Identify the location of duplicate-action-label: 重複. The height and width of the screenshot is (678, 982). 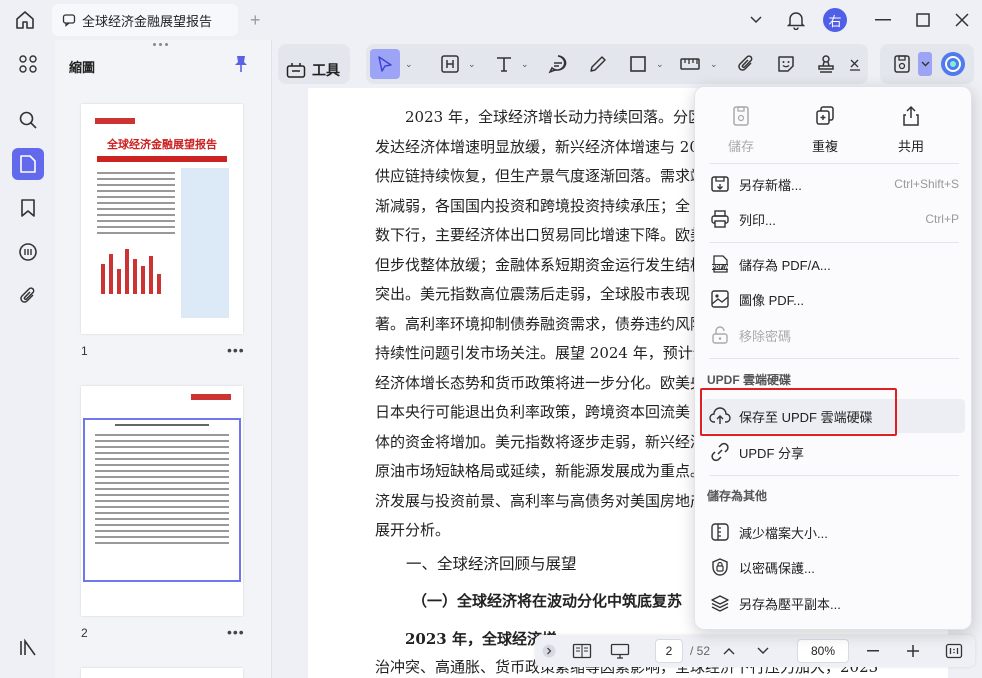
(824, 146).